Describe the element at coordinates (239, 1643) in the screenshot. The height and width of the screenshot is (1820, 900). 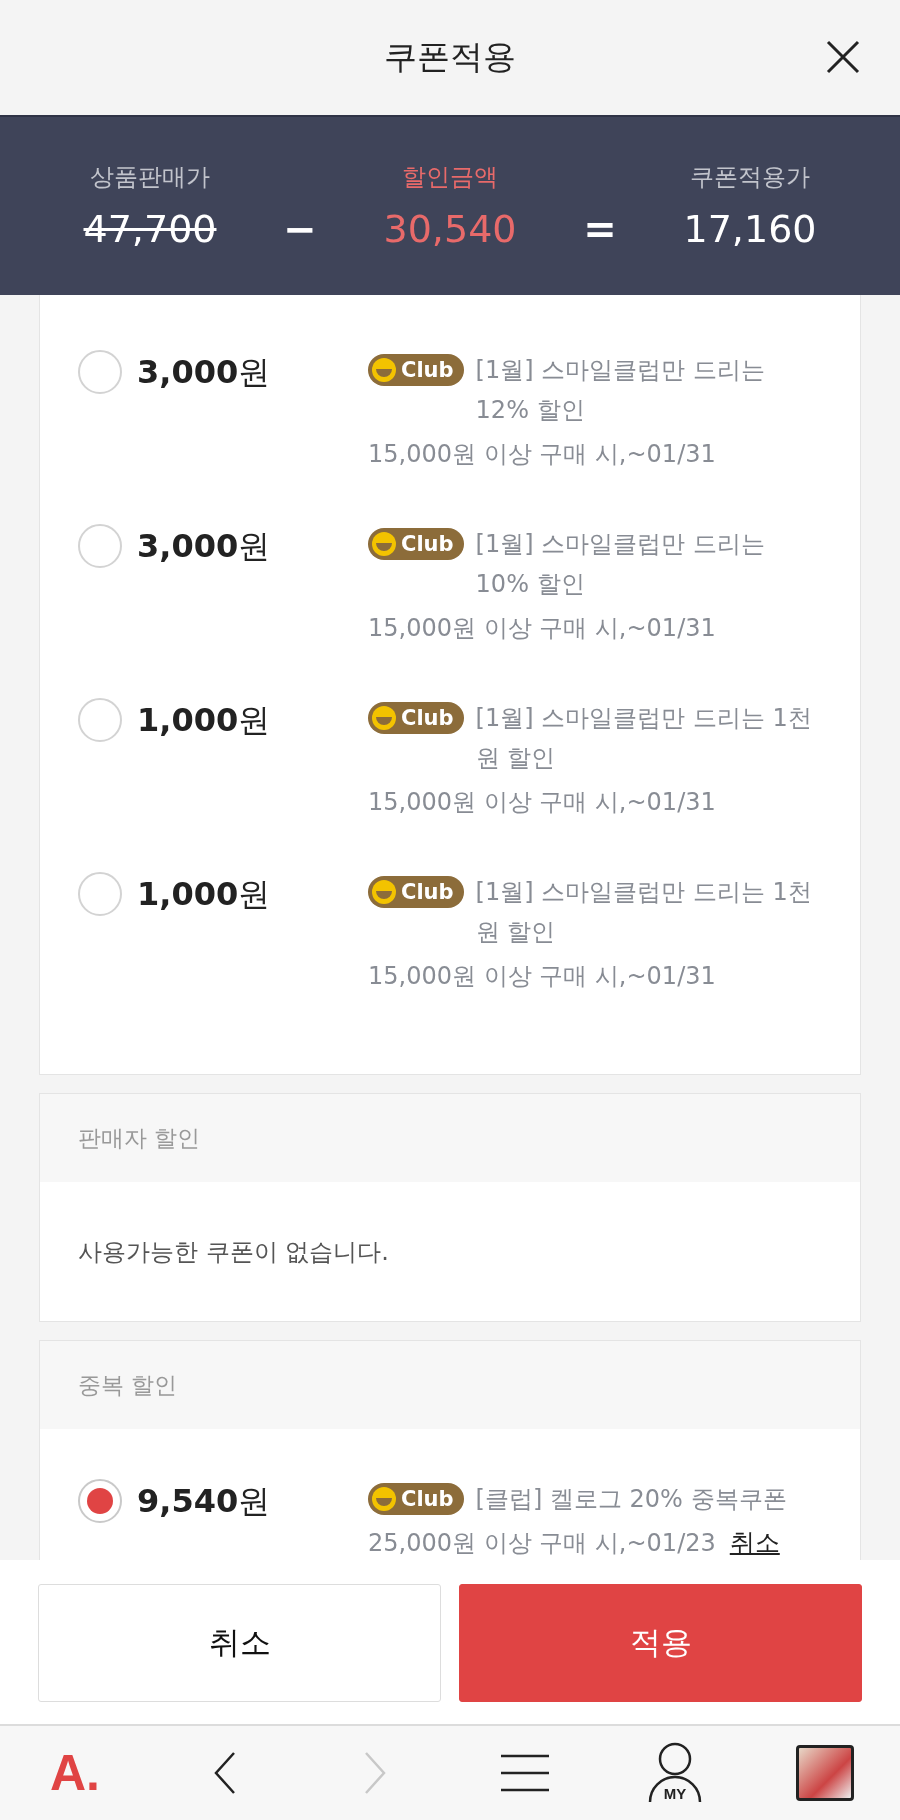
I see `cancel-button: 취소` at that location.